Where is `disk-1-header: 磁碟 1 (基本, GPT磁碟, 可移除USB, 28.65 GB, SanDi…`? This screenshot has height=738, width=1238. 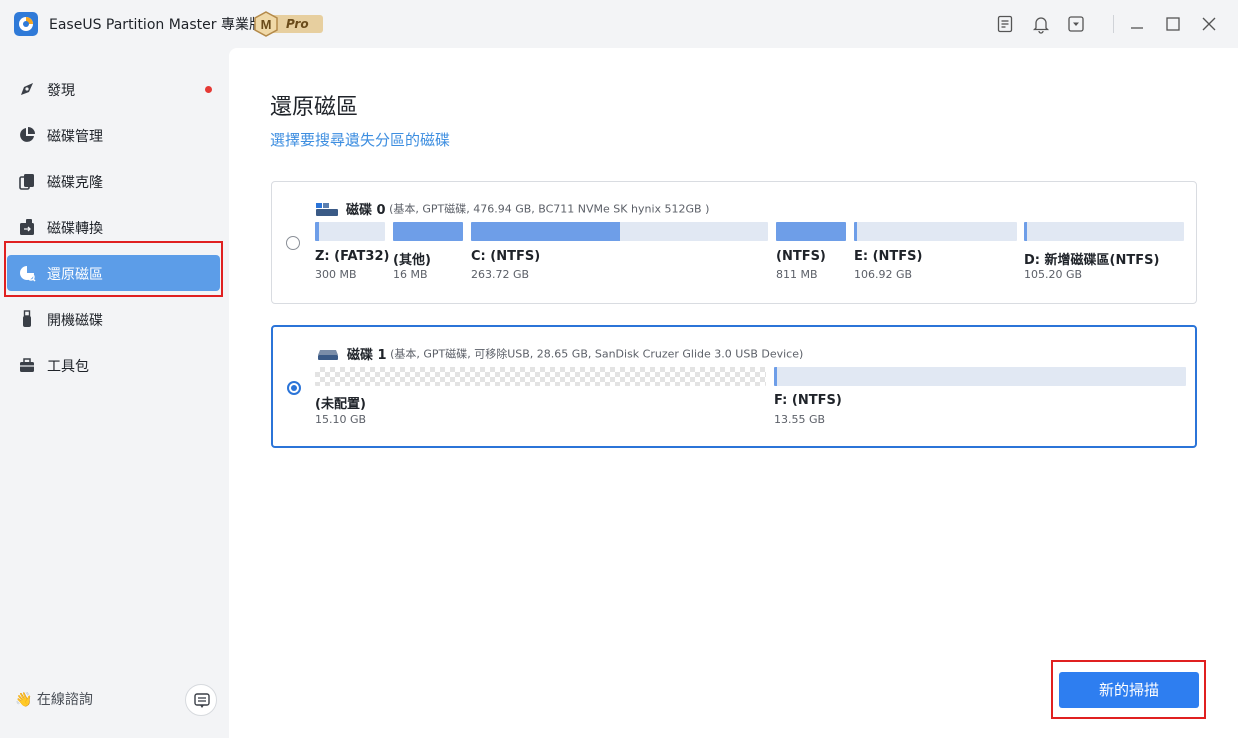
disk-1-header: 磁碟 1 (基本, GPT磁碟, 可移除USB, 28.65 GB, SanDi… is located at coordinates (560, 353).